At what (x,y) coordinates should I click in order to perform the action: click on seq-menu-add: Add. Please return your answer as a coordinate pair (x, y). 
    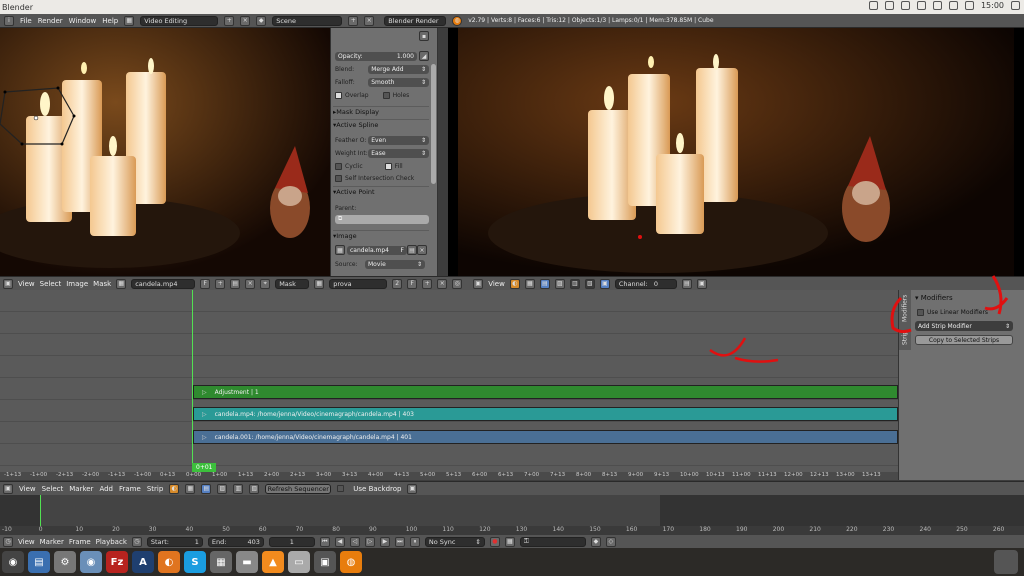
    Looking at the image, I should click on (106, 489).